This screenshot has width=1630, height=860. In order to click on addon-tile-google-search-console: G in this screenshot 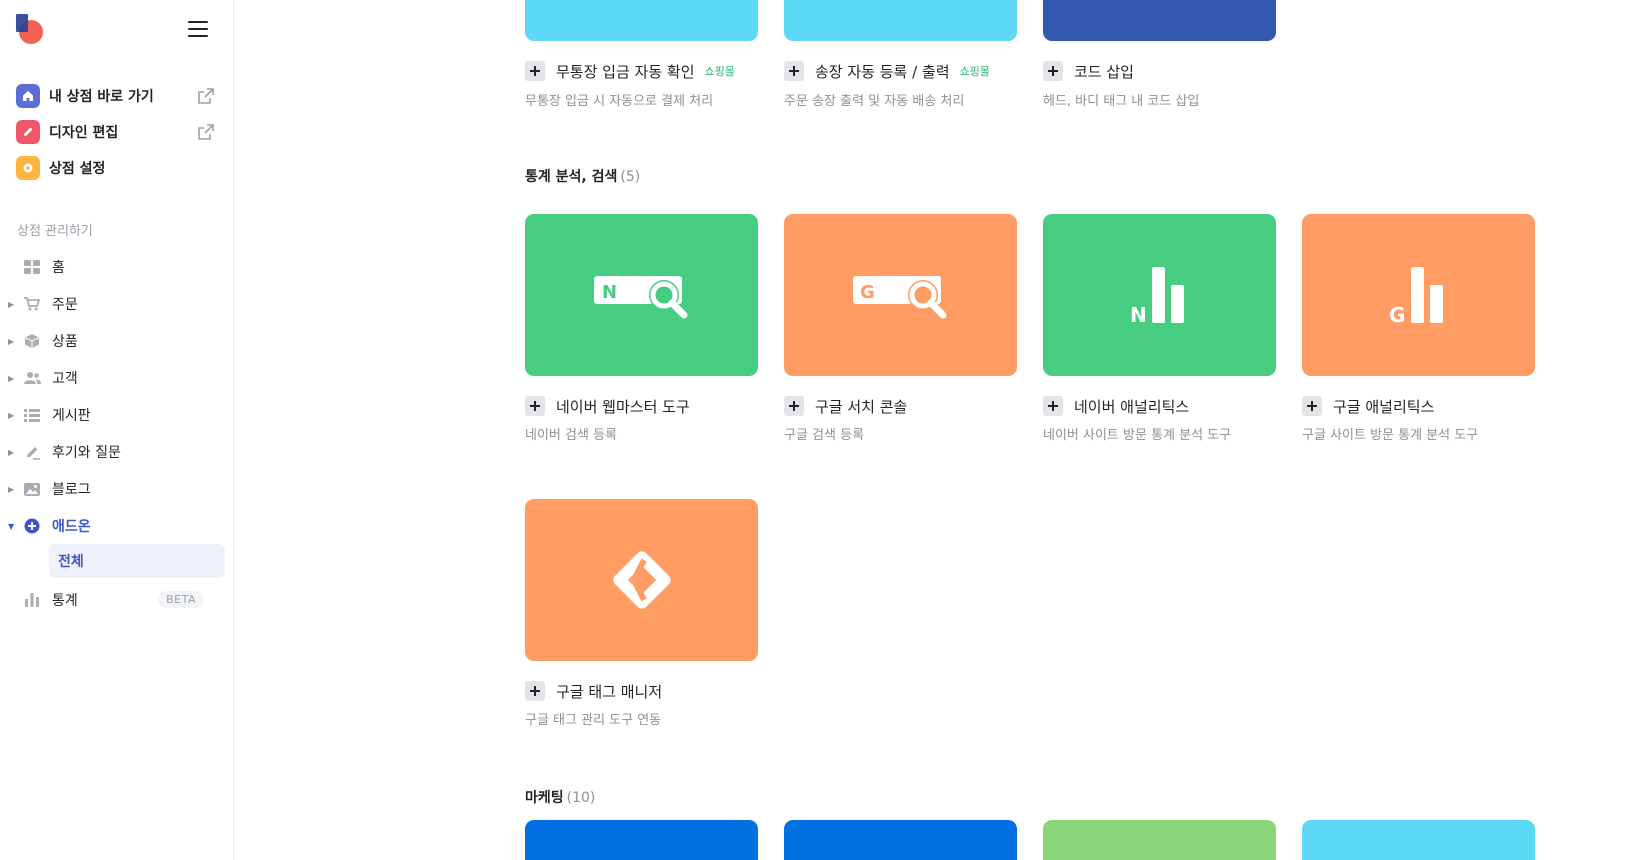, I will do `click(900, 295)`.